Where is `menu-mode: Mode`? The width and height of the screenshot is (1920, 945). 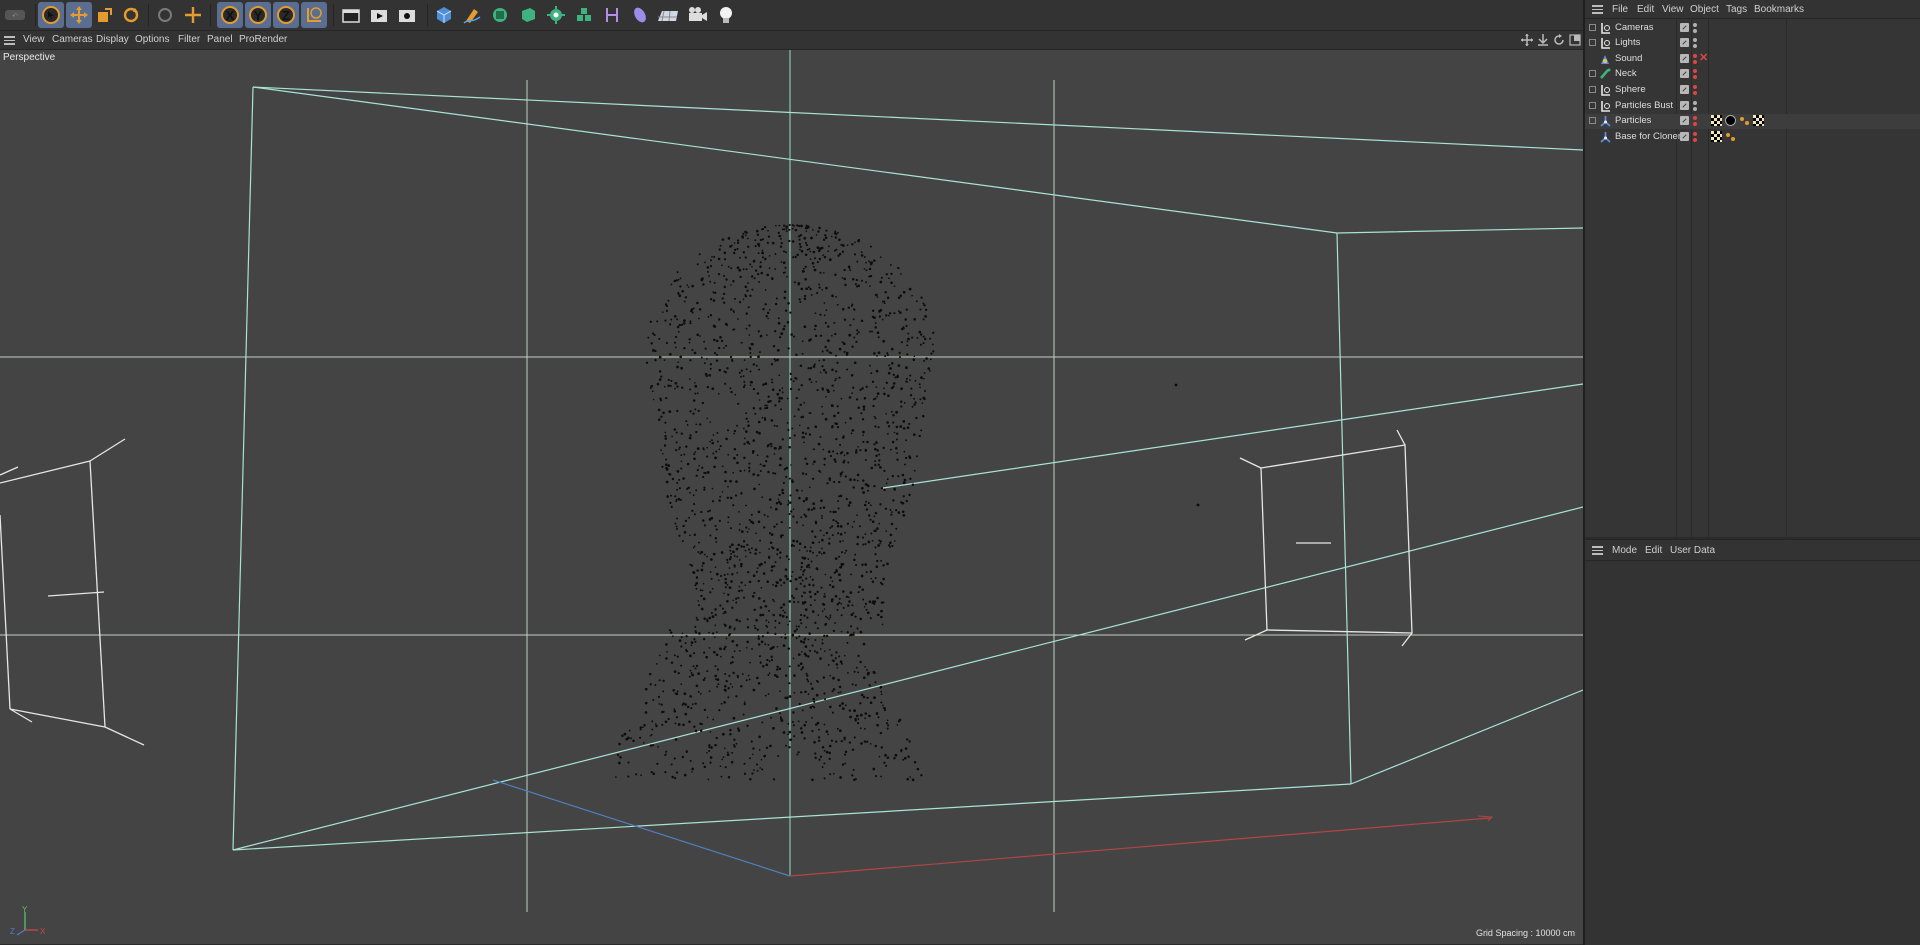 menu-mode: Mode is located at coordinates (1624, 550).